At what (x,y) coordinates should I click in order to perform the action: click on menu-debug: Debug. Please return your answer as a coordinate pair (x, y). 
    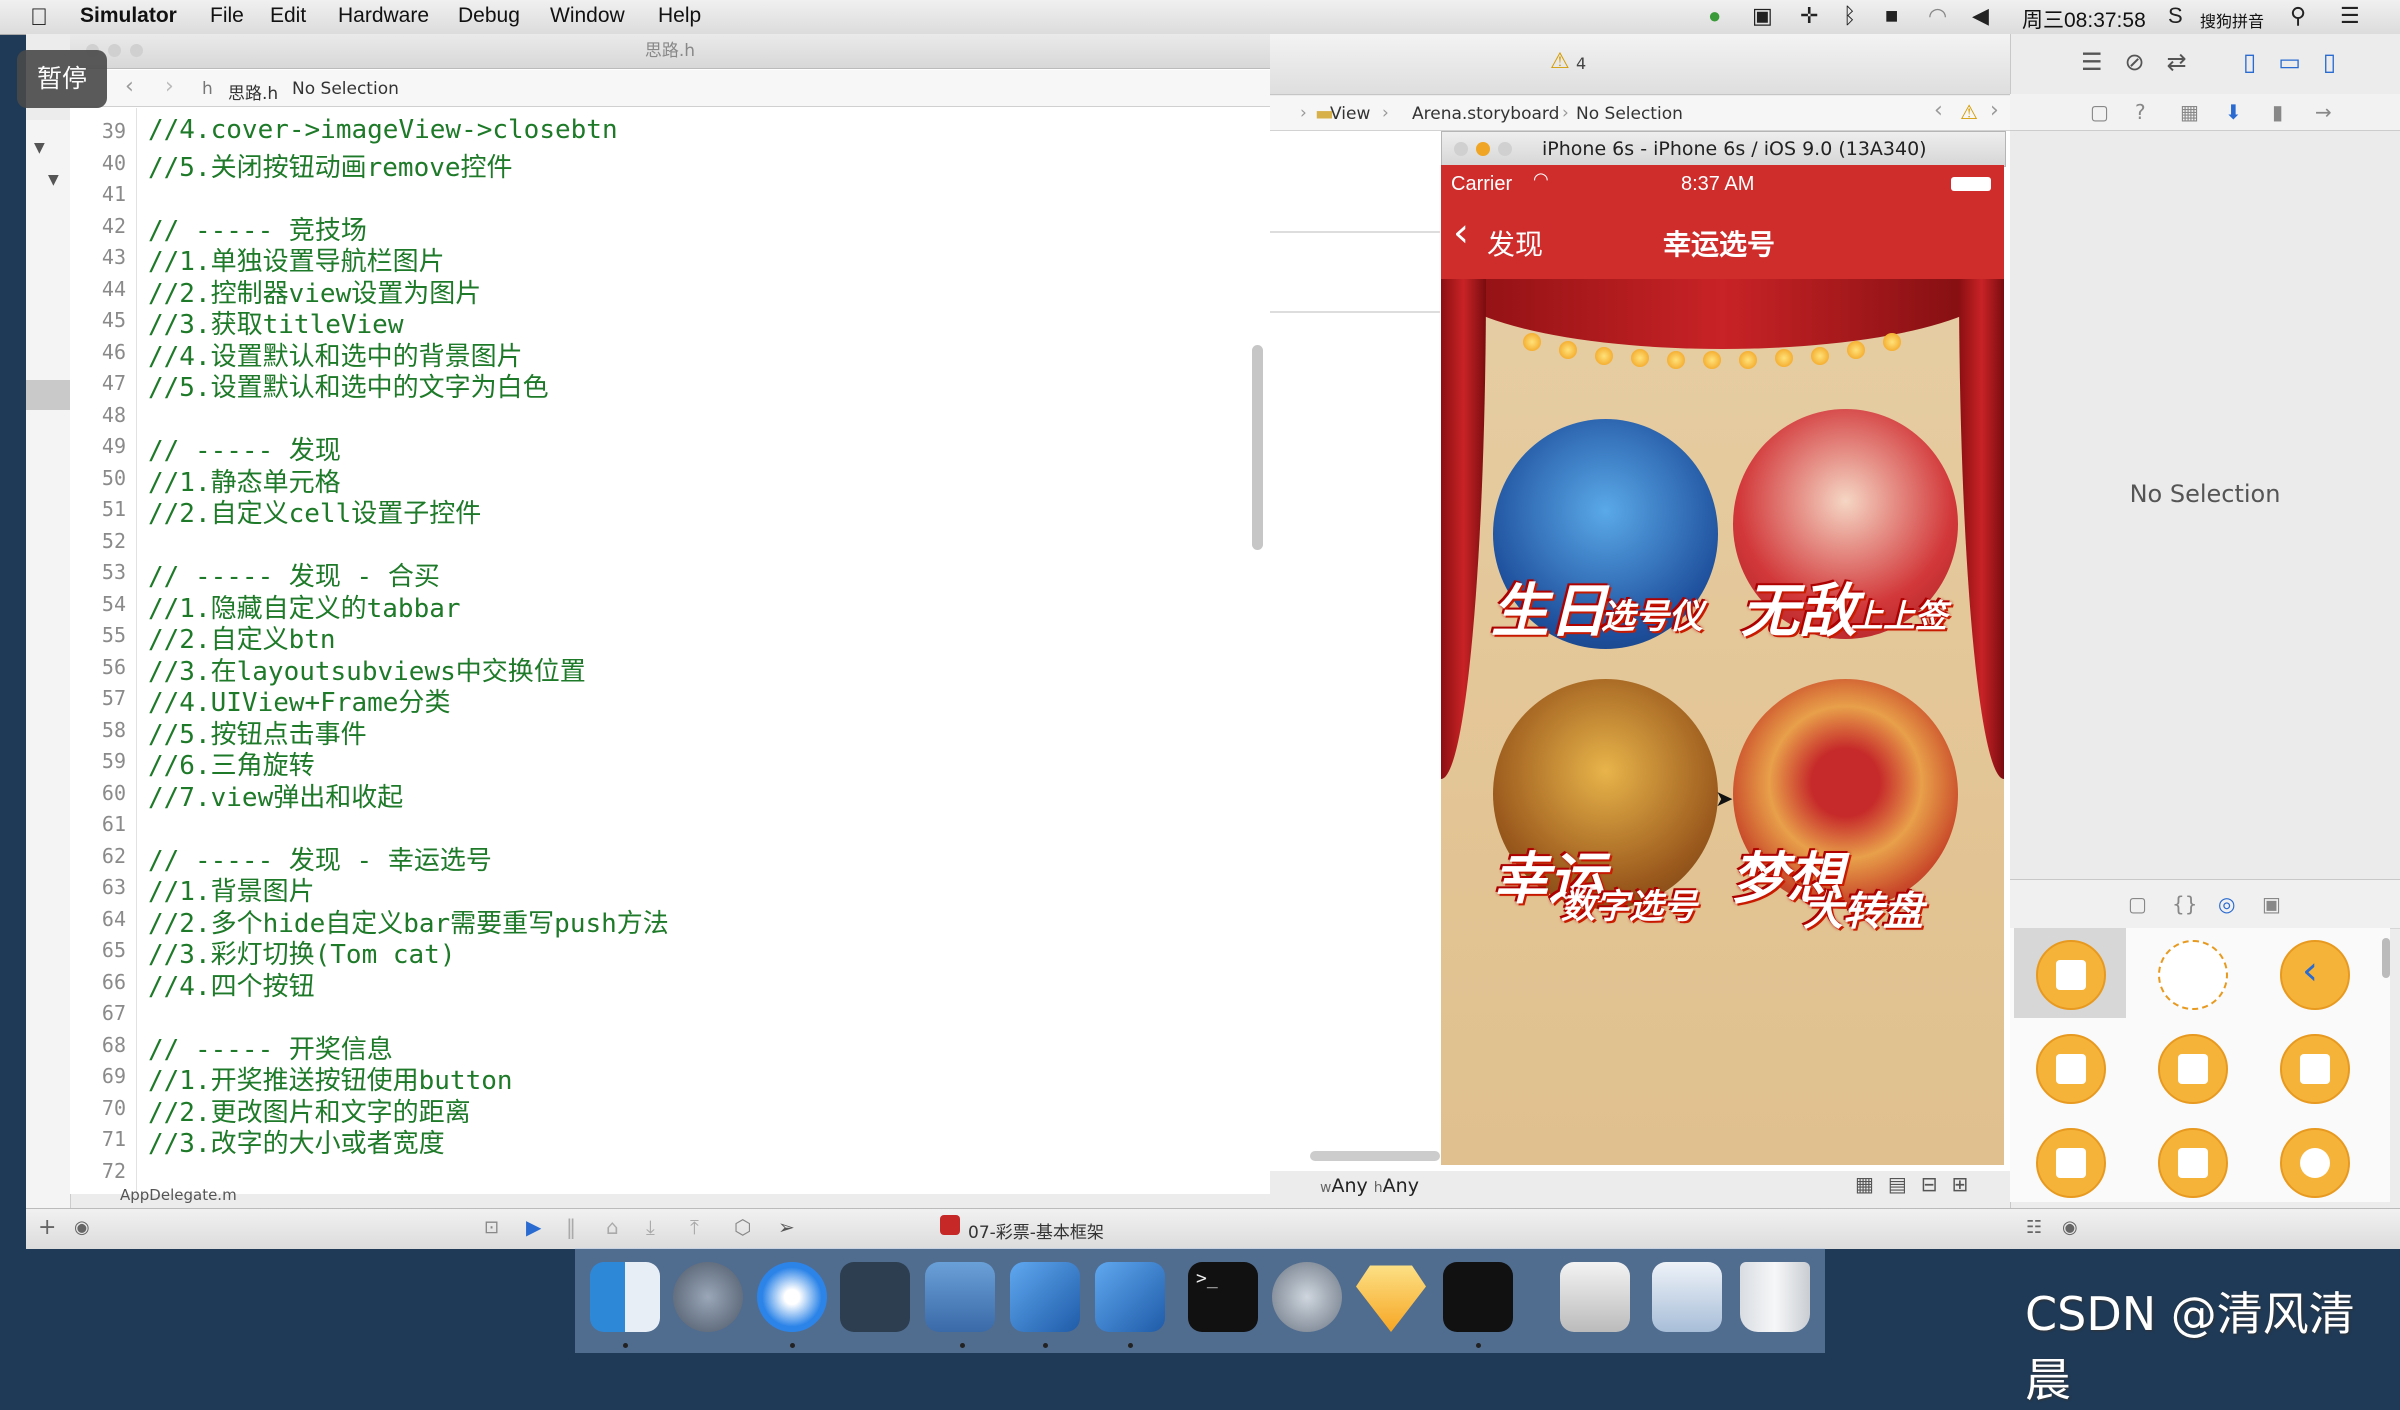
    Looking at the image, I should click on (489, 16).